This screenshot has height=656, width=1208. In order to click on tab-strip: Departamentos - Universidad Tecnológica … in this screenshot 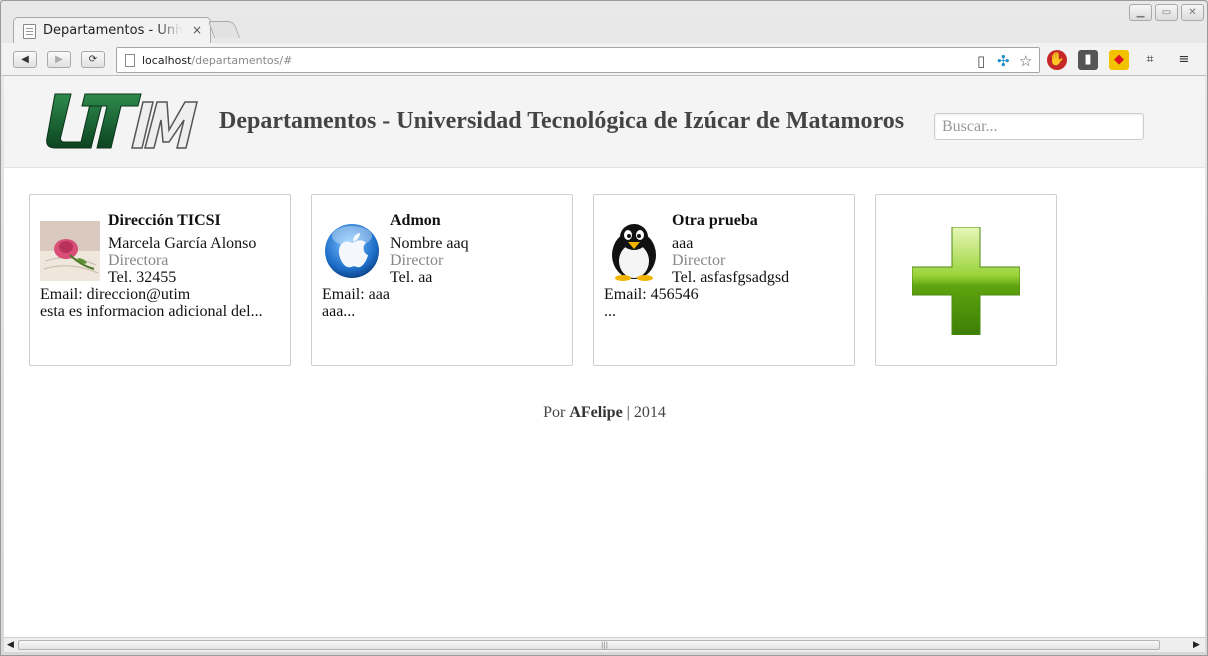, I will do `click(604, 22)`.